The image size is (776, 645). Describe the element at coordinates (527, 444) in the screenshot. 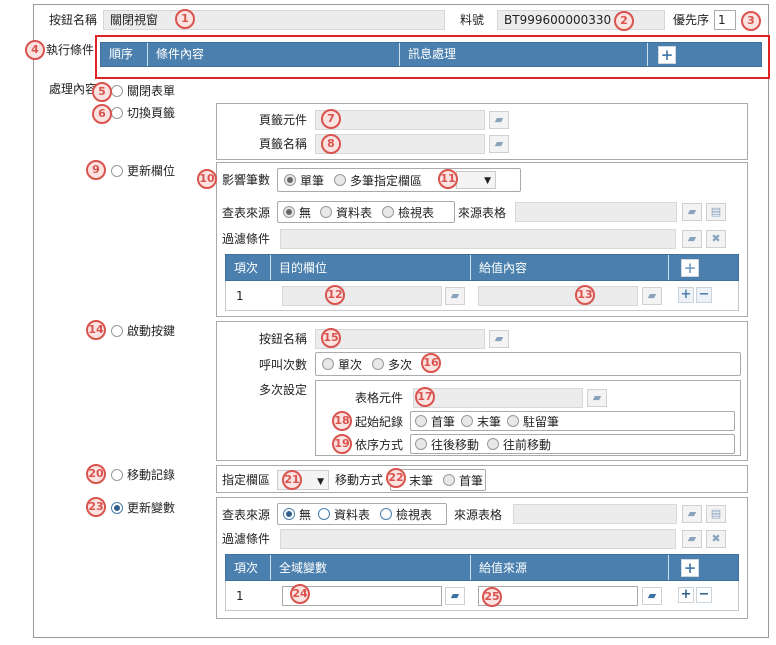

I see `order-backward-label: 往前移動` at that location.